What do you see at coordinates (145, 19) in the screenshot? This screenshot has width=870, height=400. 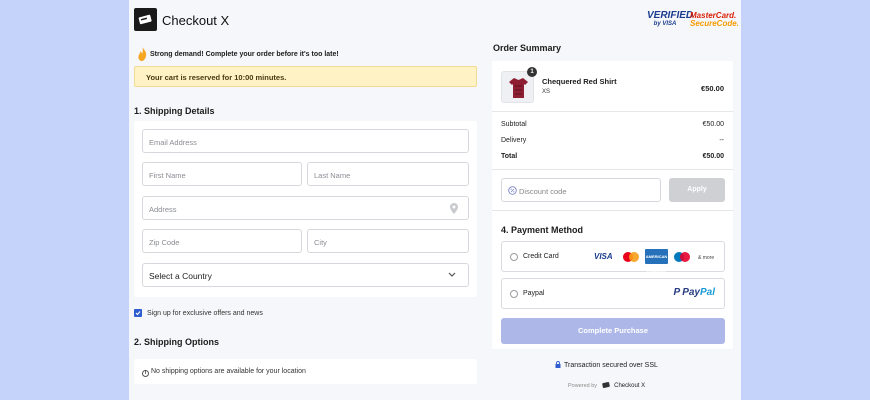 I see `store-logo-icon` at bounding box center [145, 19].